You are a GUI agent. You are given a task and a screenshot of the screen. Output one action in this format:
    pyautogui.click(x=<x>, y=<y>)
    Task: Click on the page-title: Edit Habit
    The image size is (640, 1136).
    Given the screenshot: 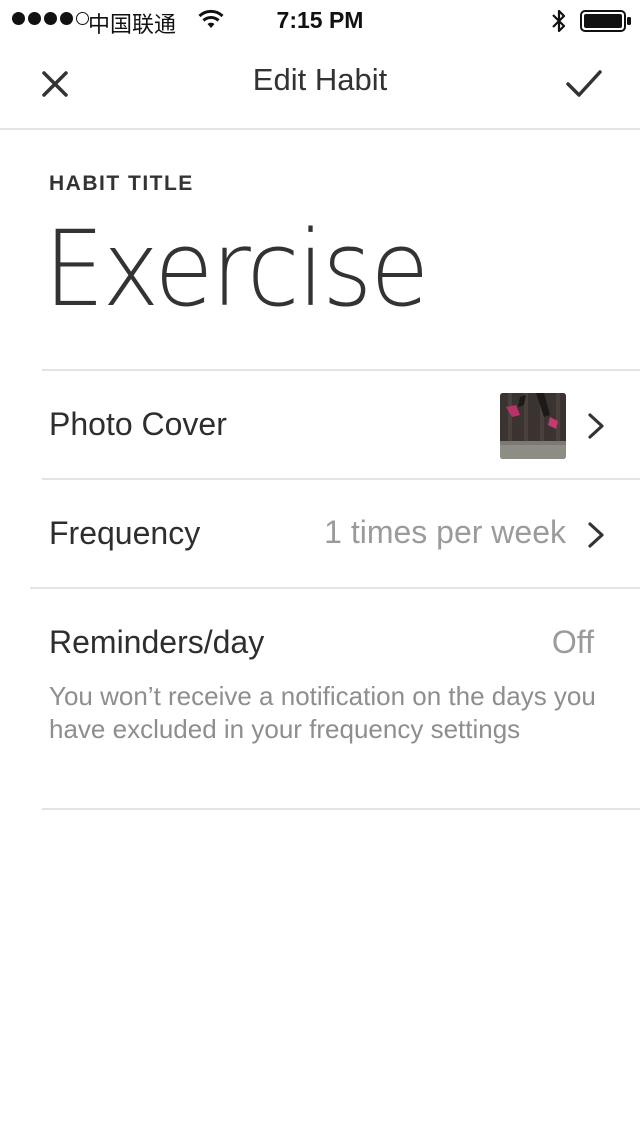 What is the action you would take?
    pyautogui.click(x=320, y=79)
    